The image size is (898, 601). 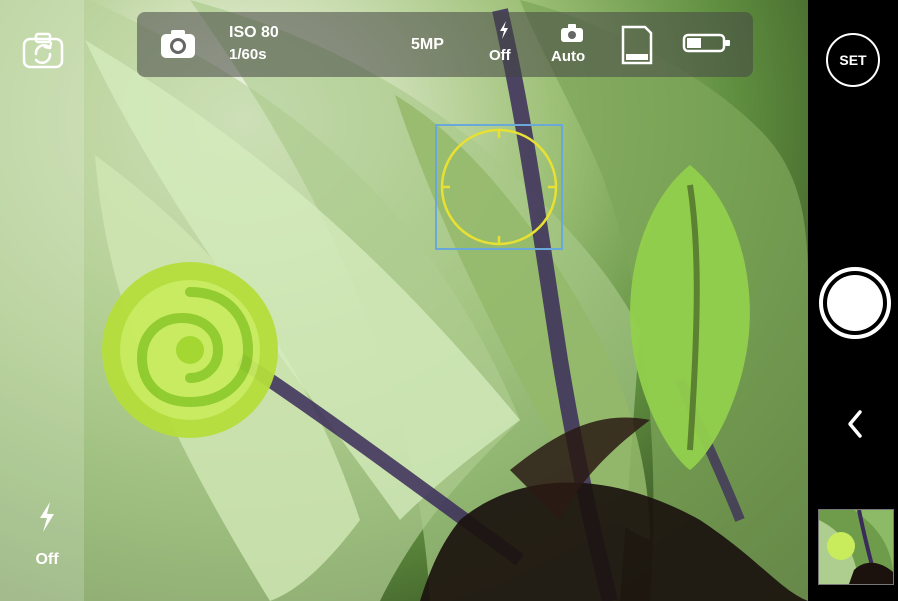 I want to click on back-chevron-icon, so click(x=855, y=424).